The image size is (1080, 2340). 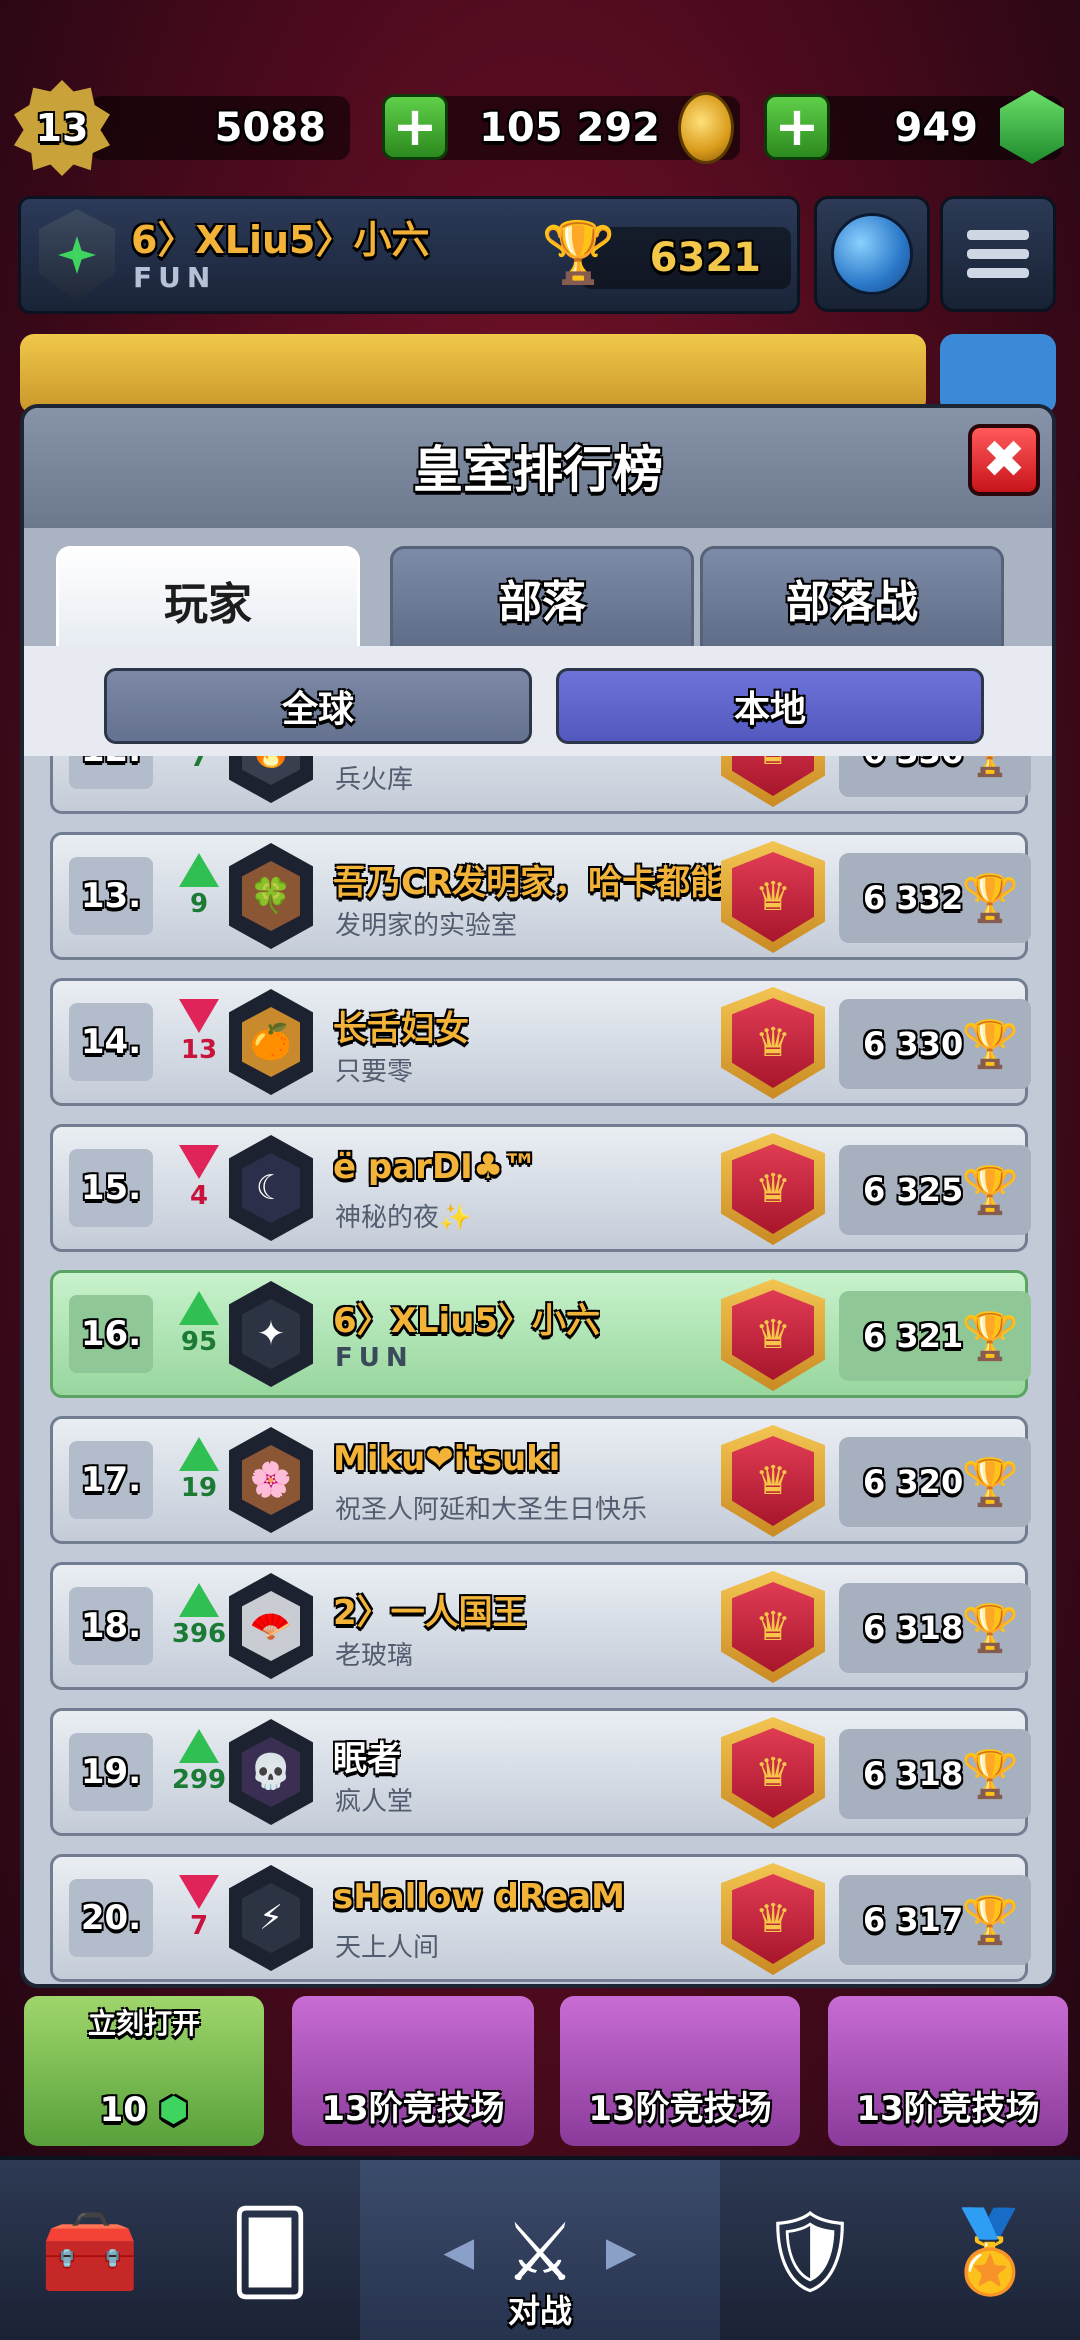 What do you see at coordinates (491, 1510) in the screenshot?
I see `clan-name: 祝圣人阿延和大圣生日快乐` at bounding box center [491, 1510].